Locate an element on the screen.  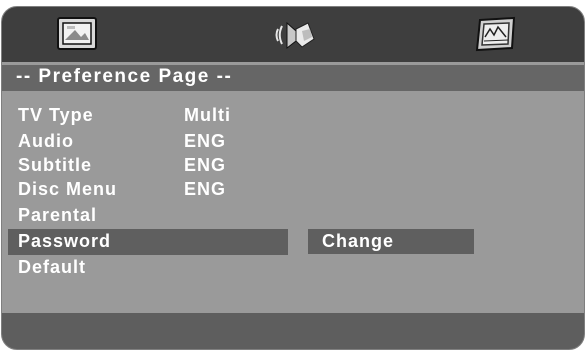
menu-item-label: Disc Menu is located at coordinates (68, 189).